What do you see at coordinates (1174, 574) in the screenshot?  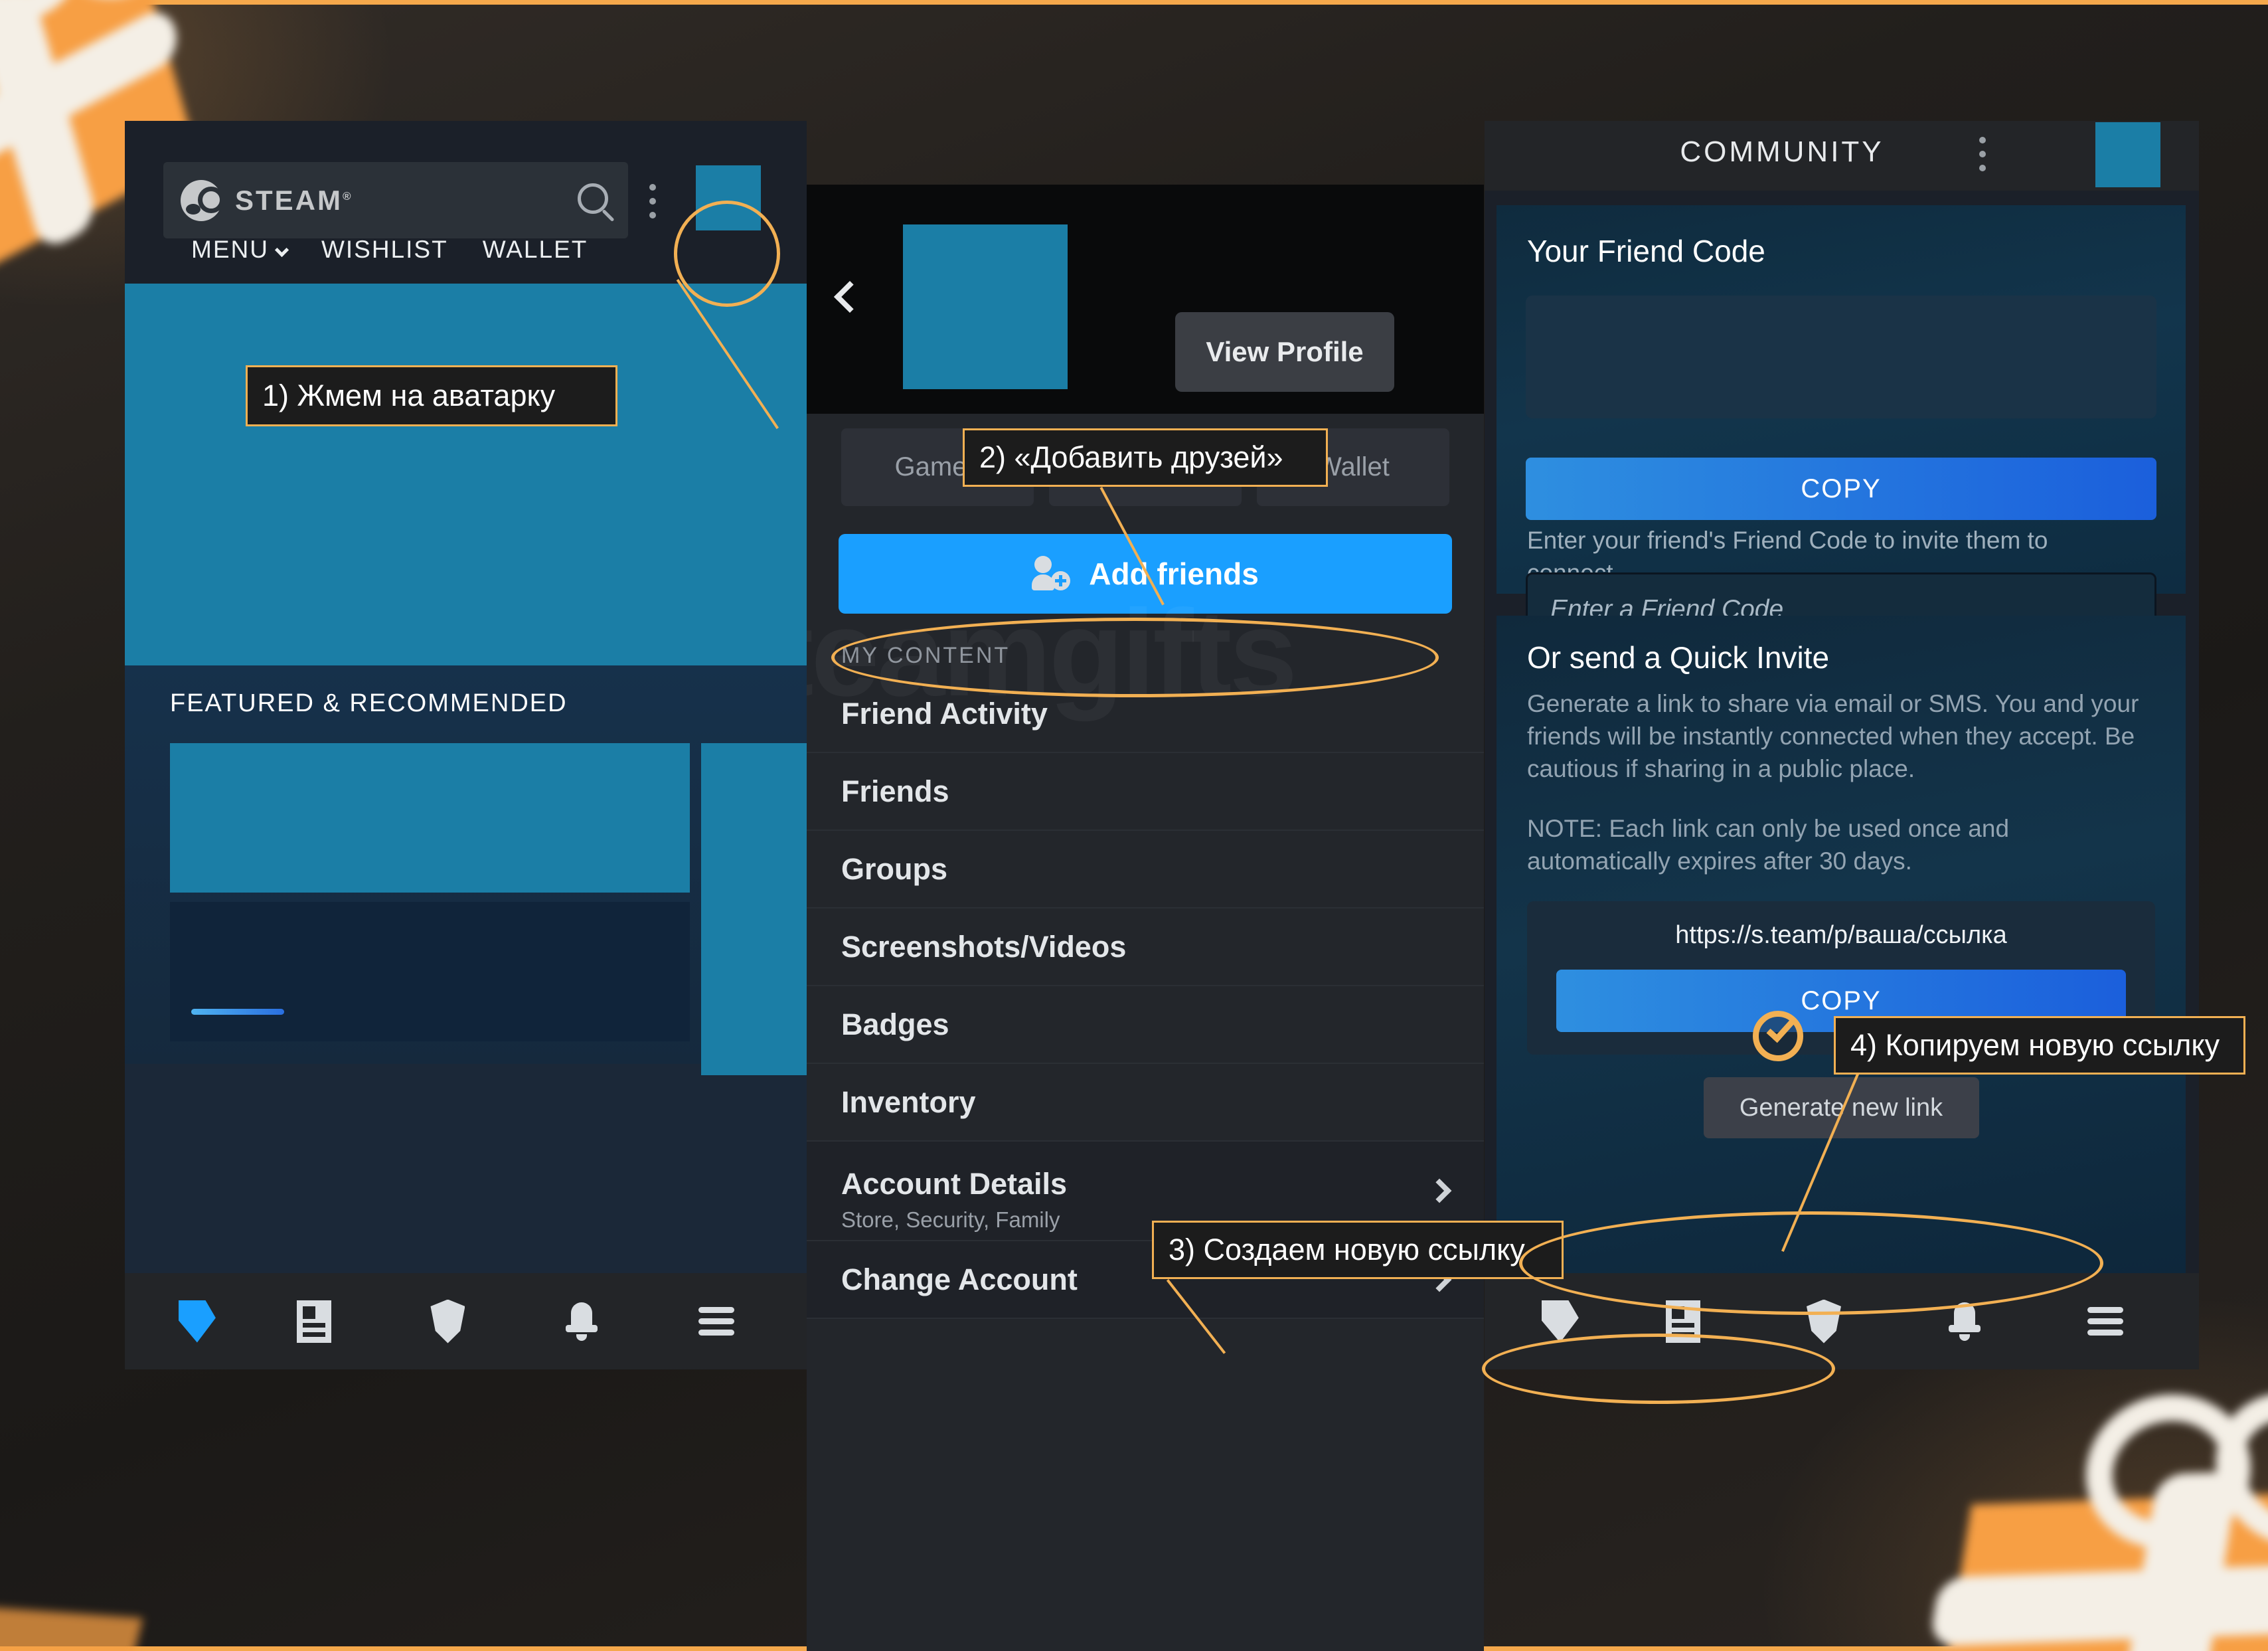 I see `add-friends-label: Add friends` at bounding box center [1174, 574].